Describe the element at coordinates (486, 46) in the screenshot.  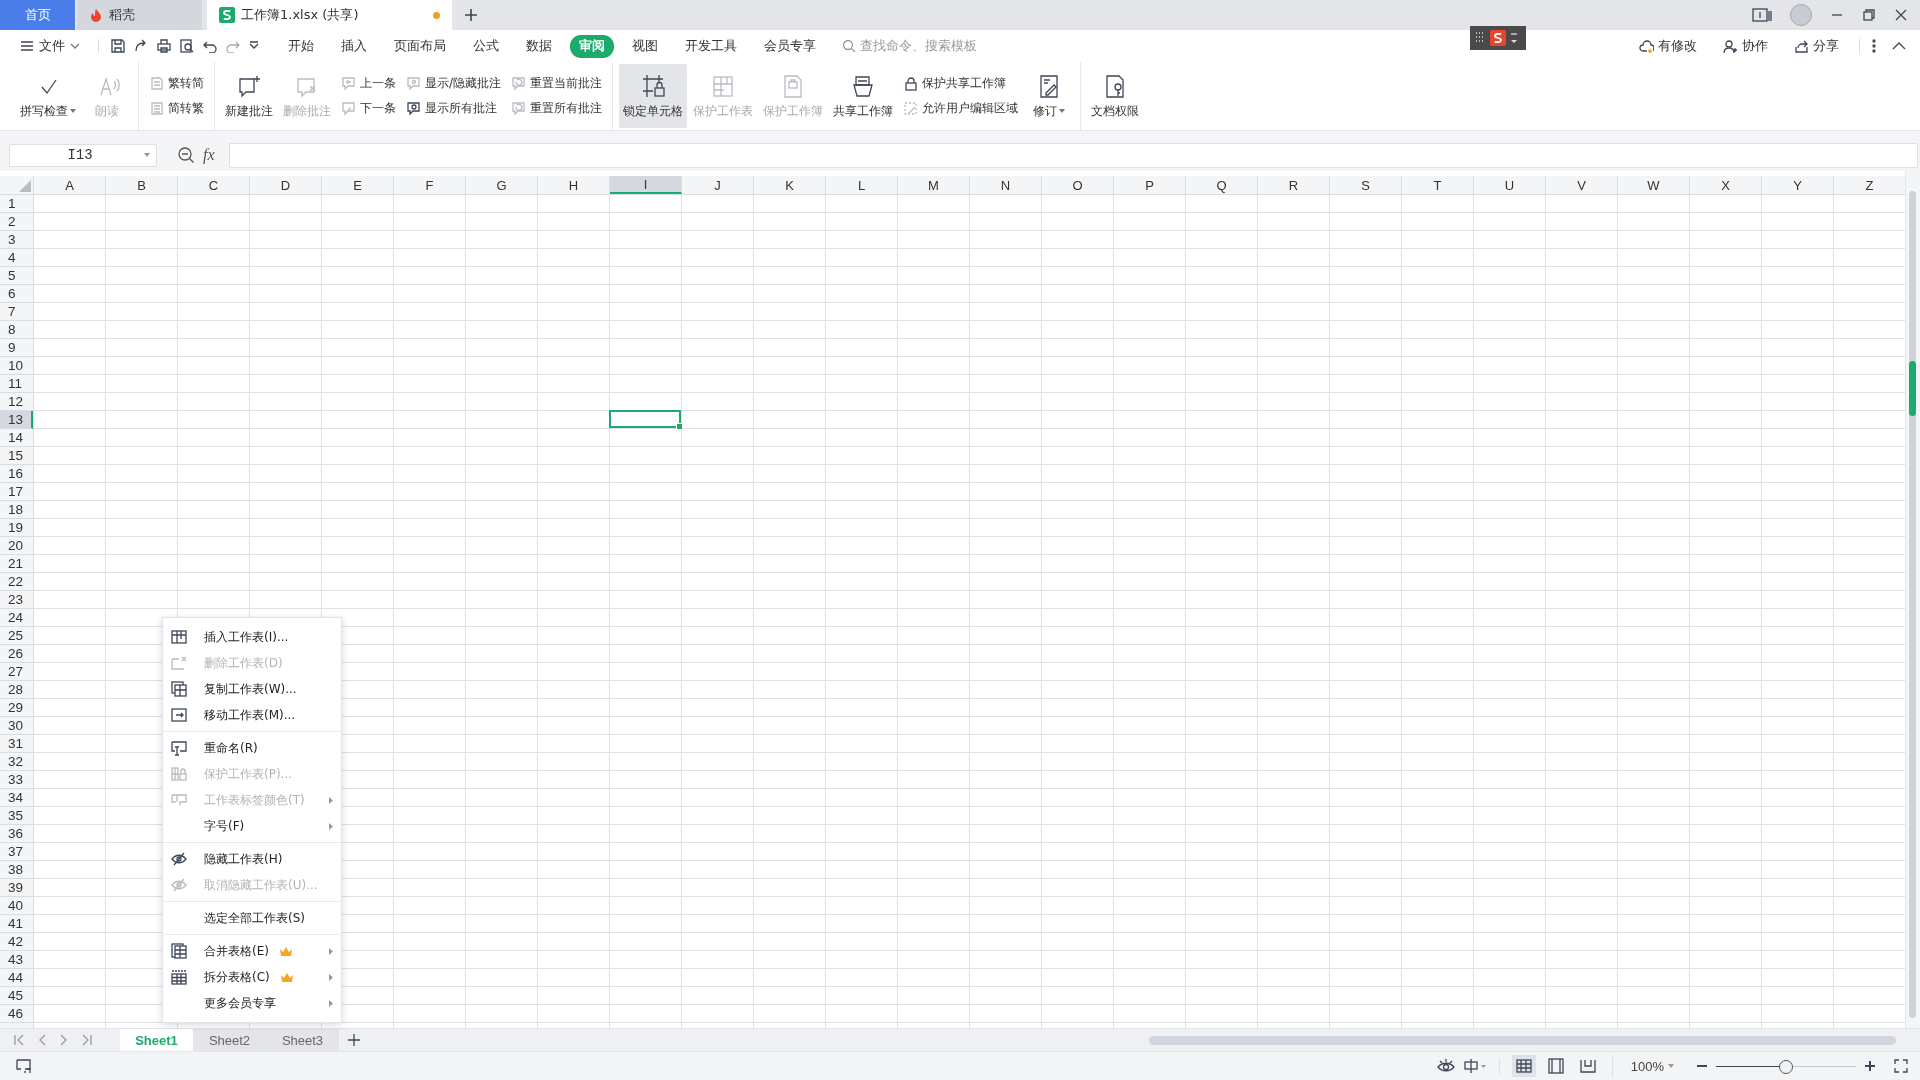
I see `ribbon-tab: 公式` at that location.